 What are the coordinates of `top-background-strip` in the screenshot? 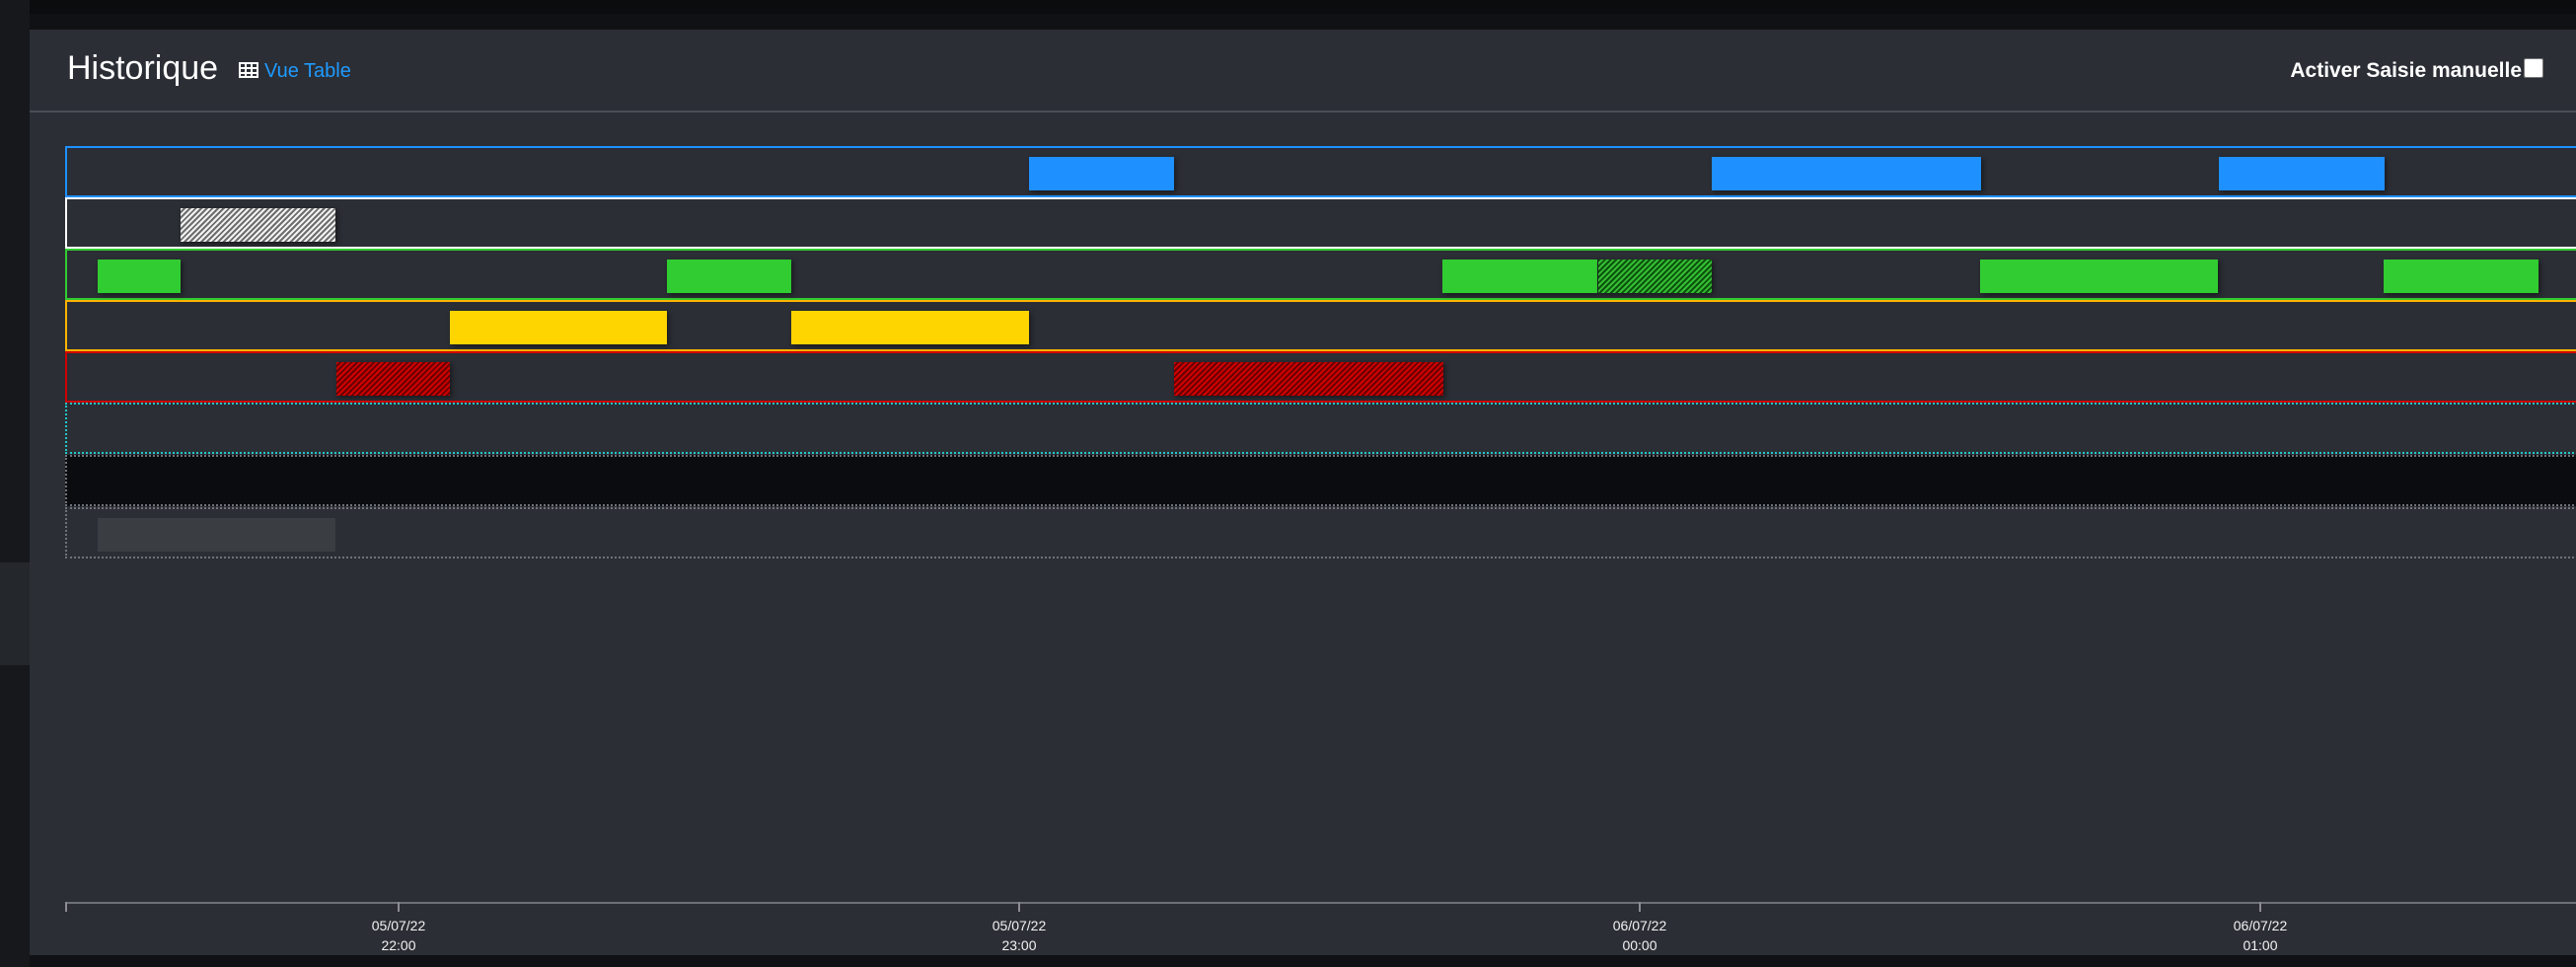 It's located at (1288, 7).